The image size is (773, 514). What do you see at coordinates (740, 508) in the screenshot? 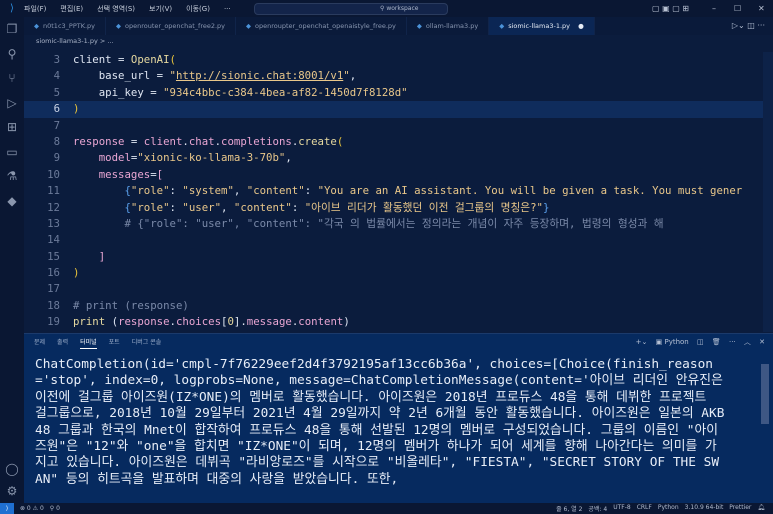
I see `prettier-status: Prettier` at bounding box center [740, 508].